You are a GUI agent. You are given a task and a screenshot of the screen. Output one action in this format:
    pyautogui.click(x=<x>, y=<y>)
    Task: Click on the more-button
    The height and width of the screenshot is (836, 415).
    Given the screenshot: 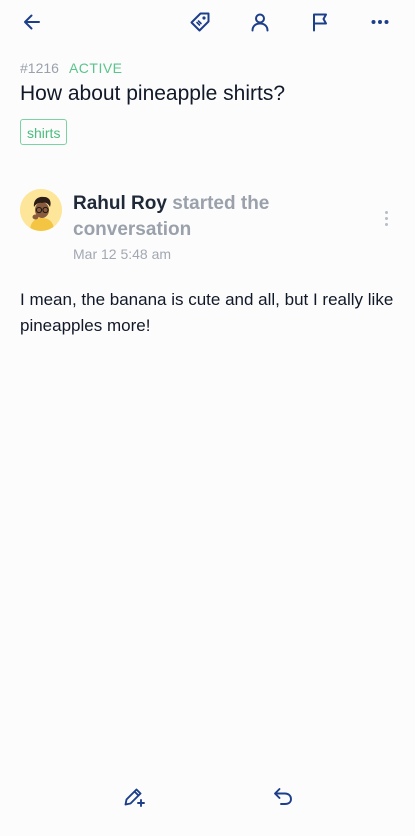 What is the action you would take?
    pyautogui.click(x=380, y=22)
    